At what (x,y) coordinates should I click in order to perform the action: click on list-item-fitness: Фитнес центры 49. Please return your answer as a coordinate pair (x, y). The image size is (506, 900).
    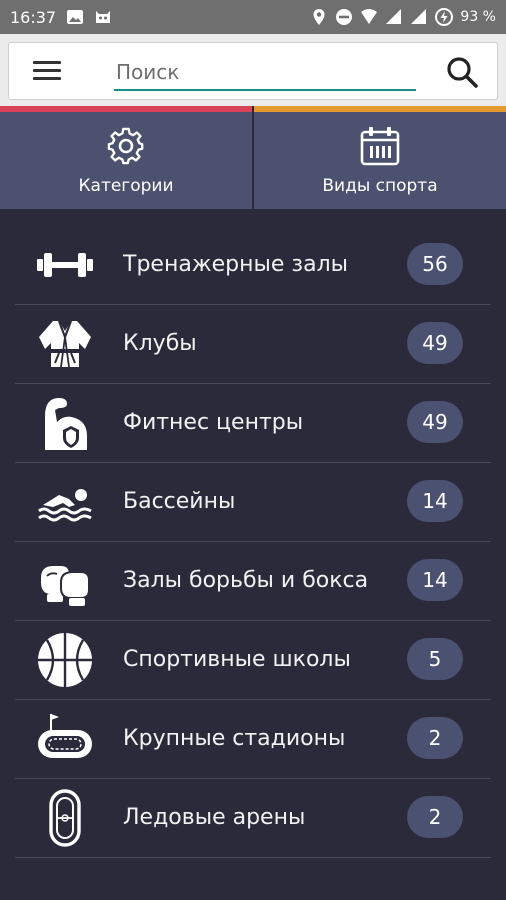
    Looking at the image, I should click on (253, 423).